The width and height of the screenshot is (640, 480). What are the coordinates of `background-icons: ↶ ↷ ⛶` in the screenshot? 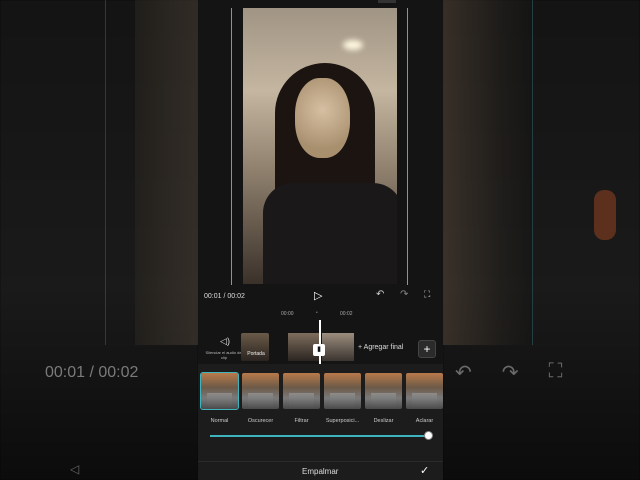 It's located at (525, 374).